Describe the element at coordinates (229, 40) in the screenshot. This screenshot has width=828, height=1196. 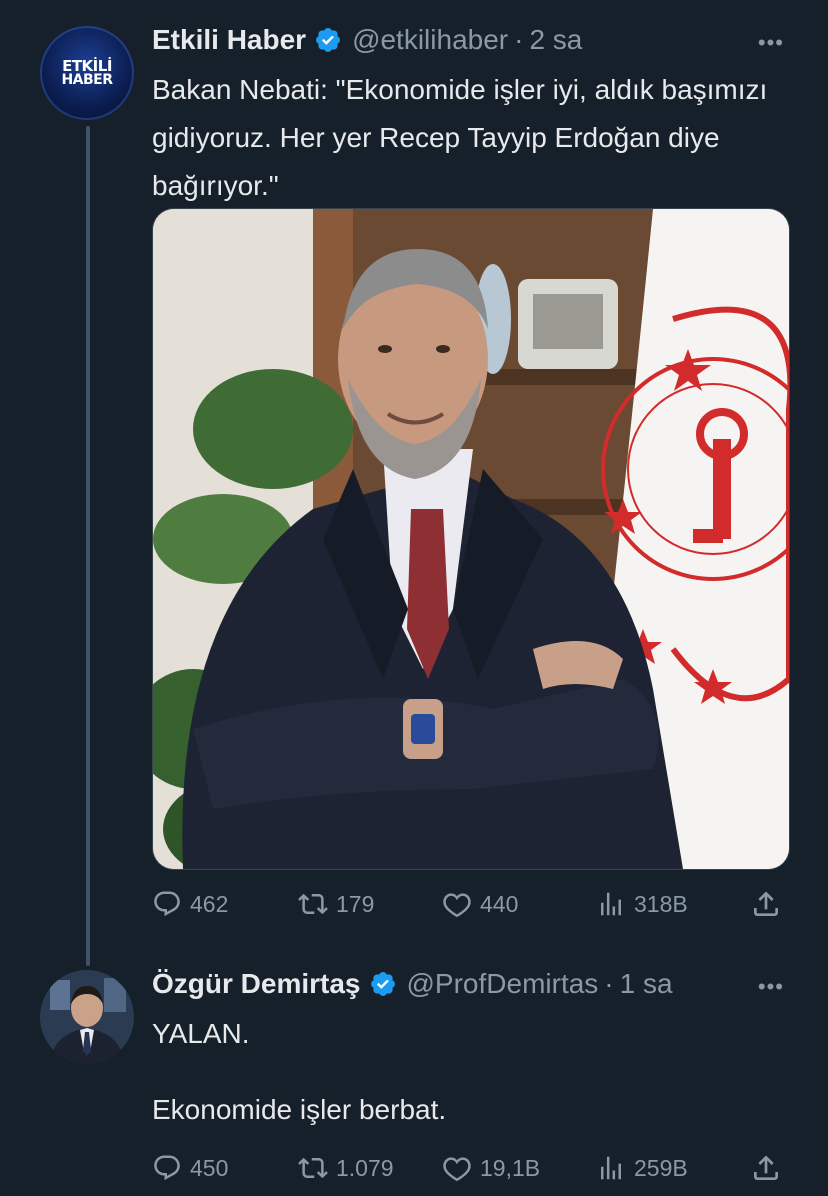
I see `author-name: Etkili Haber` at that location.